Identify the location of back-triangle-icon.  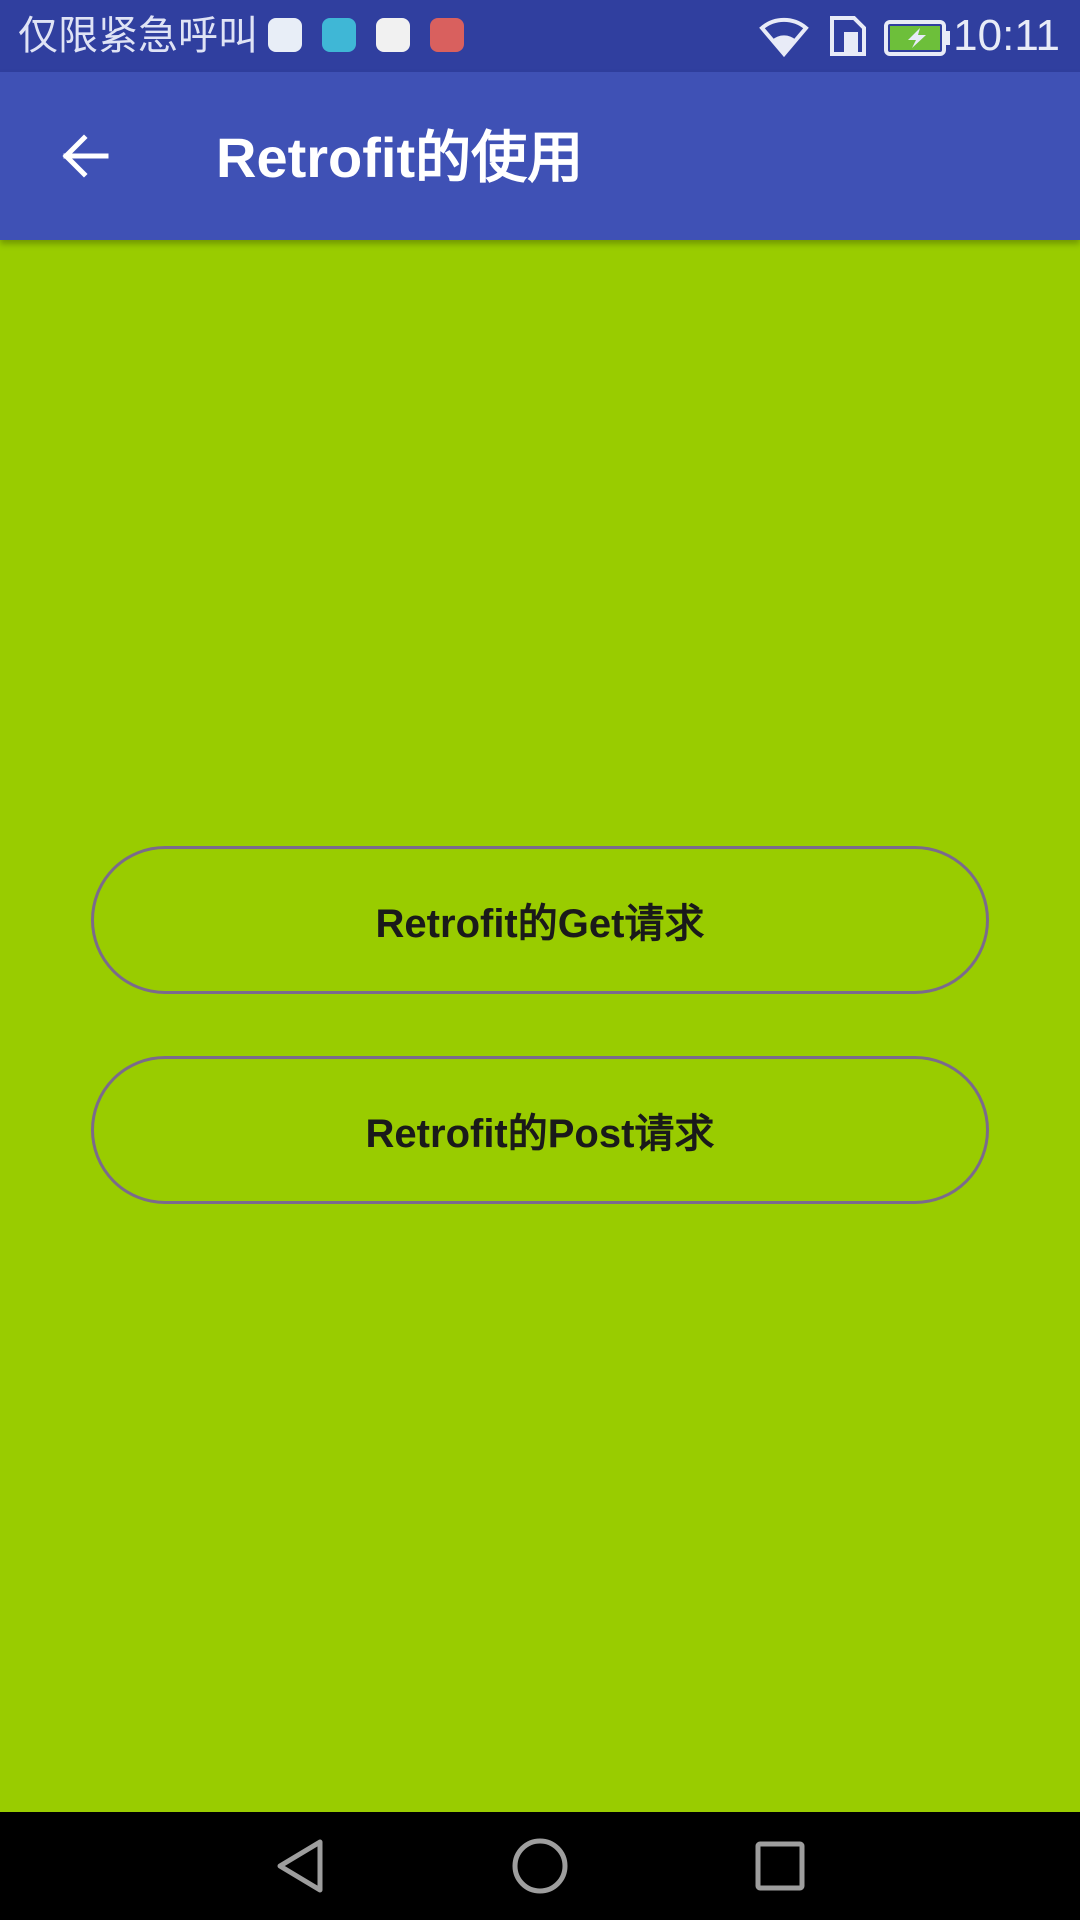
(300, 1866).